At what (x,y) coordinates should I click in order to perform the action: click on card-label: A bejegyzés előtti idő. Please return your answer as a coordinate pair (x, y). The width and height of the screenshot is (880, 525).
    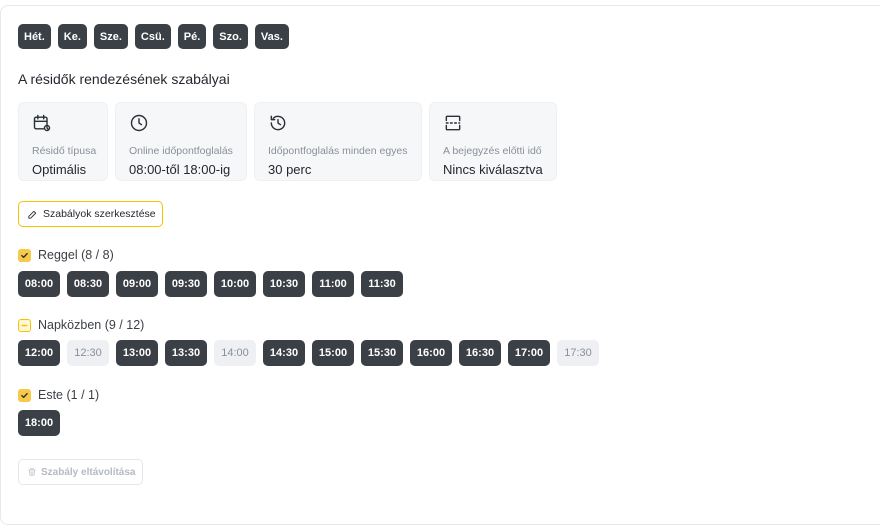
    Looking at the image, I should click on (492, 151).